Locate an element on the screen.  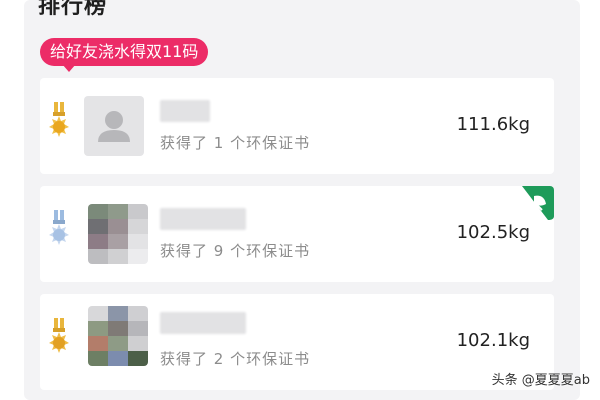
bronze-medal-icon is located at coordinates (59, 335).